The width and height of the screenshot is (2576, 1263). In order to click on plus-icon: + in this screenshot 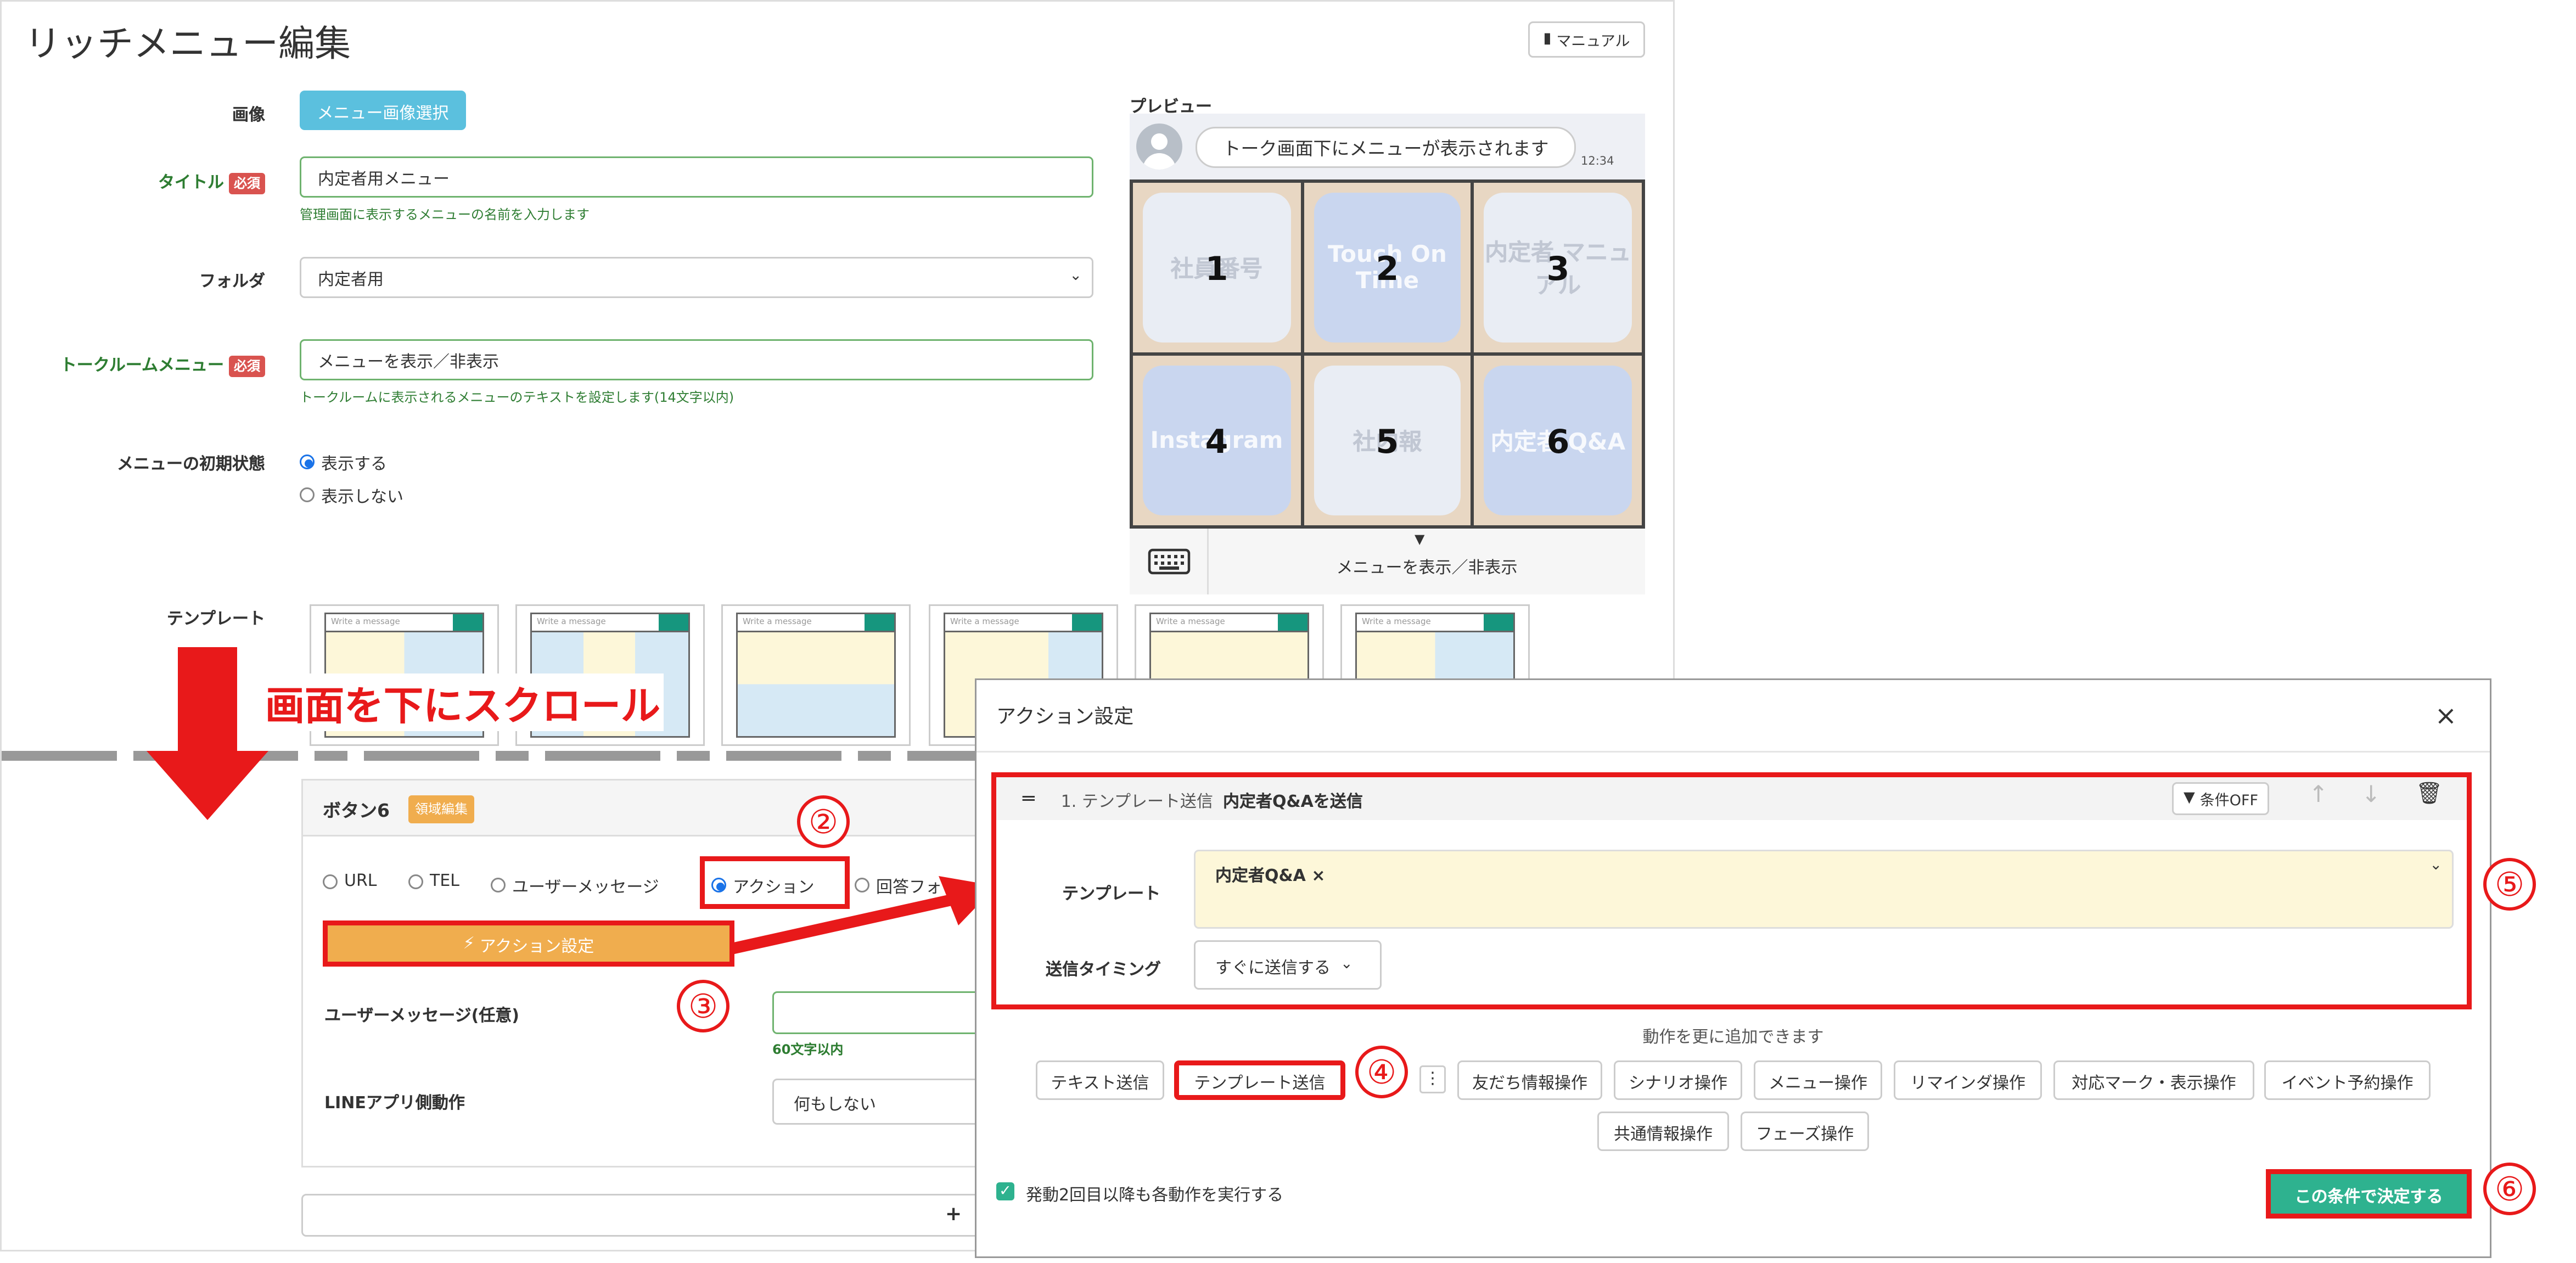, I will do `click(954, 1213)`.